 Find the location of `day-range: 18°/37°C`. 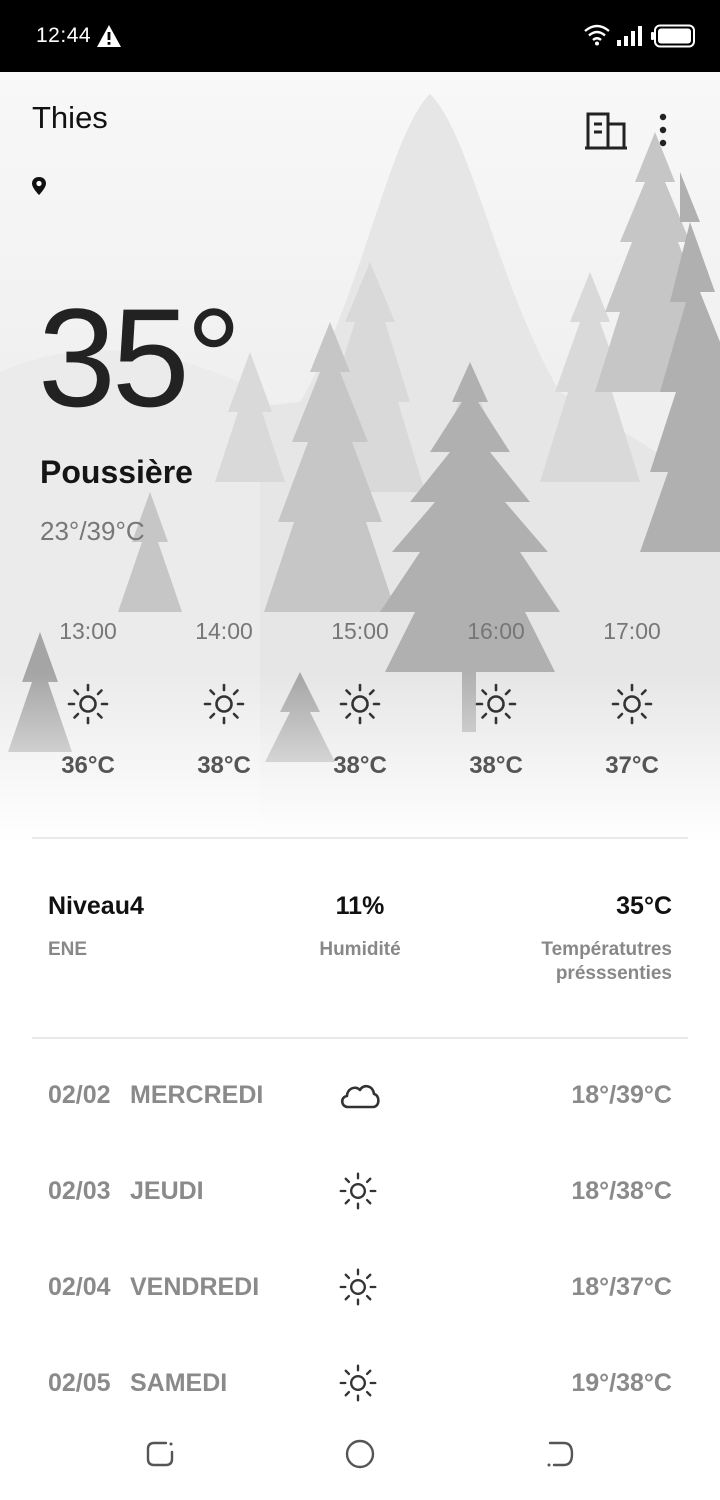

day-range: 18°/37°C is located at coordinates (621, 1287).